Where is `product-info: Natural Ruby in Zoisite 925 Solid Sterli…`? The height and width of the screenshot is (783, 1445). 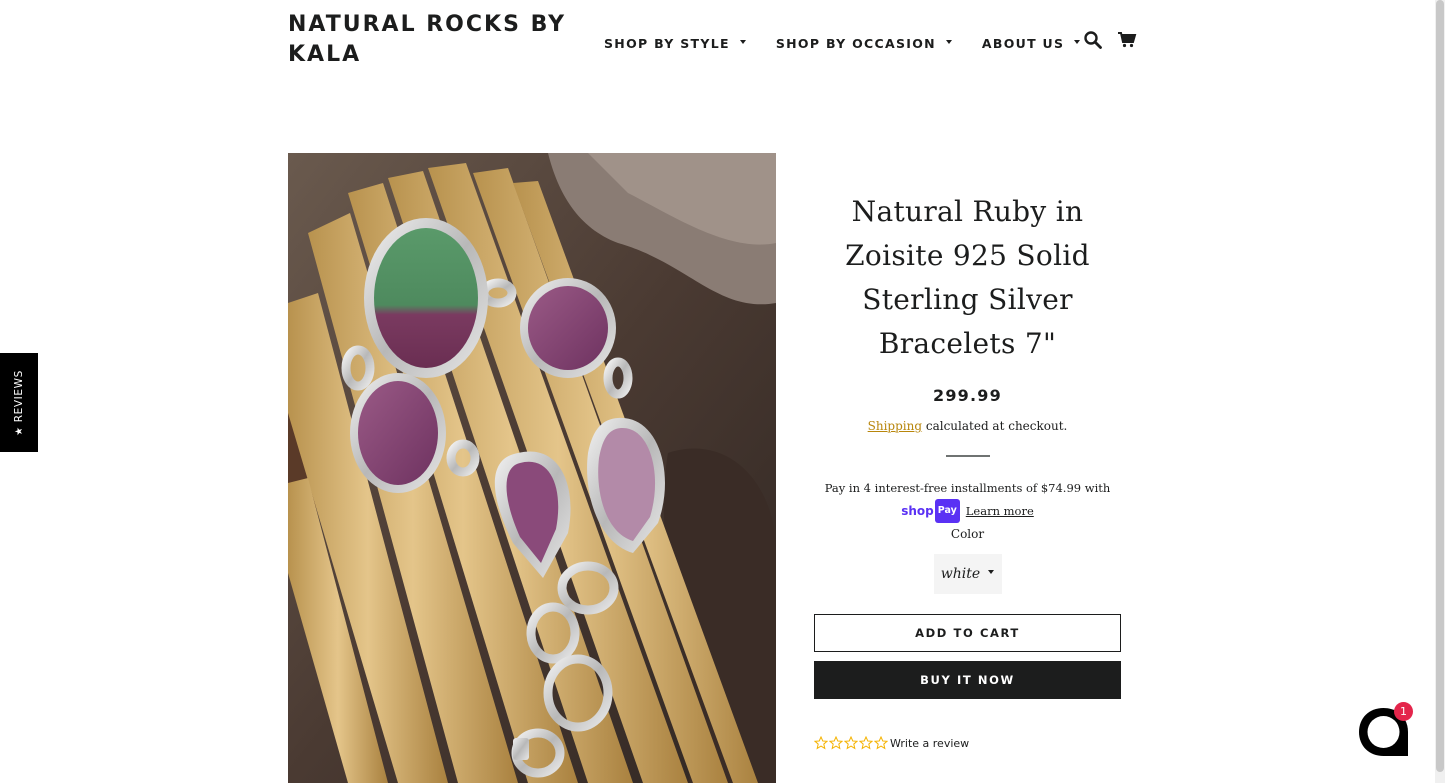
product-info: Natural Ruby in Zoisite 925 Solid Sterli… is located at coordinates (967, 444).